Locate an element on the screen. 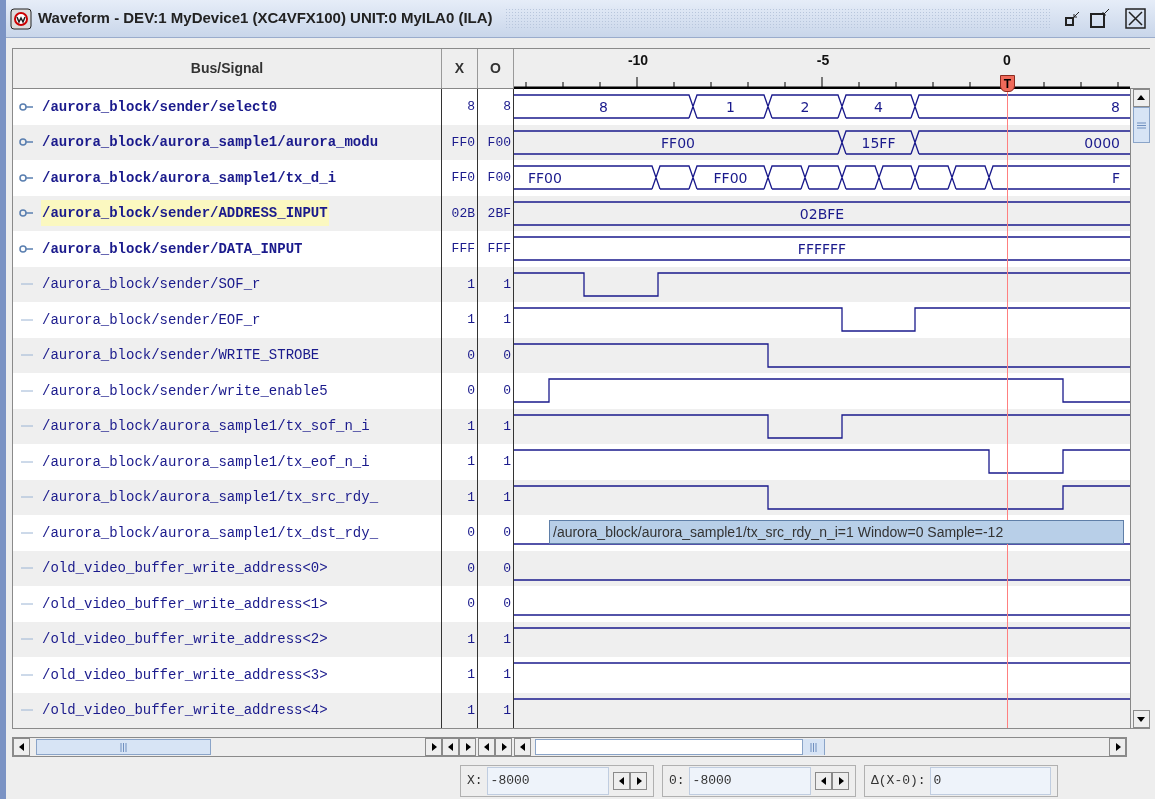  signal-name: /aurora_block/sender/write_enable5 is located at coordinates (185, 390).